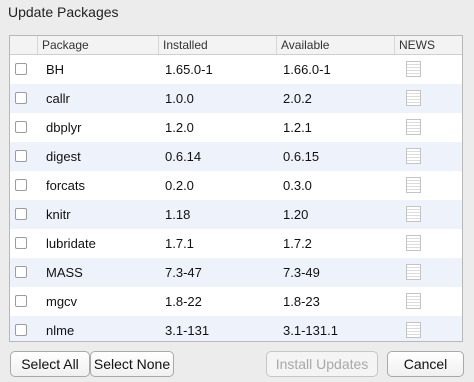 This screenshot has width=474, height=382. I want to click on package-name: lubridate, so click(71, 243).